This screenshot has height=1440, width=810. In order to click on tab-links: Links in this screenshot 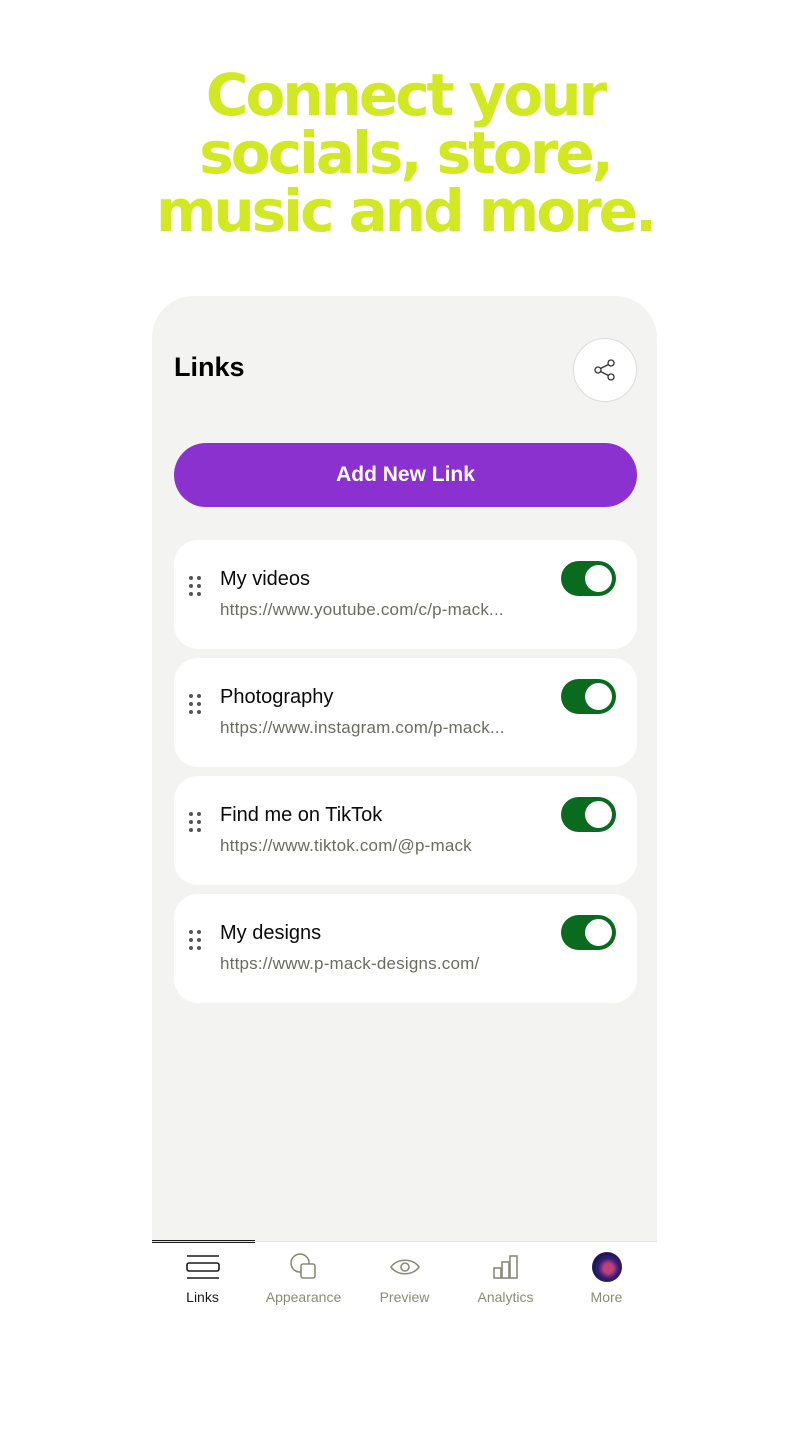, I will do `click(202, 1276)`.